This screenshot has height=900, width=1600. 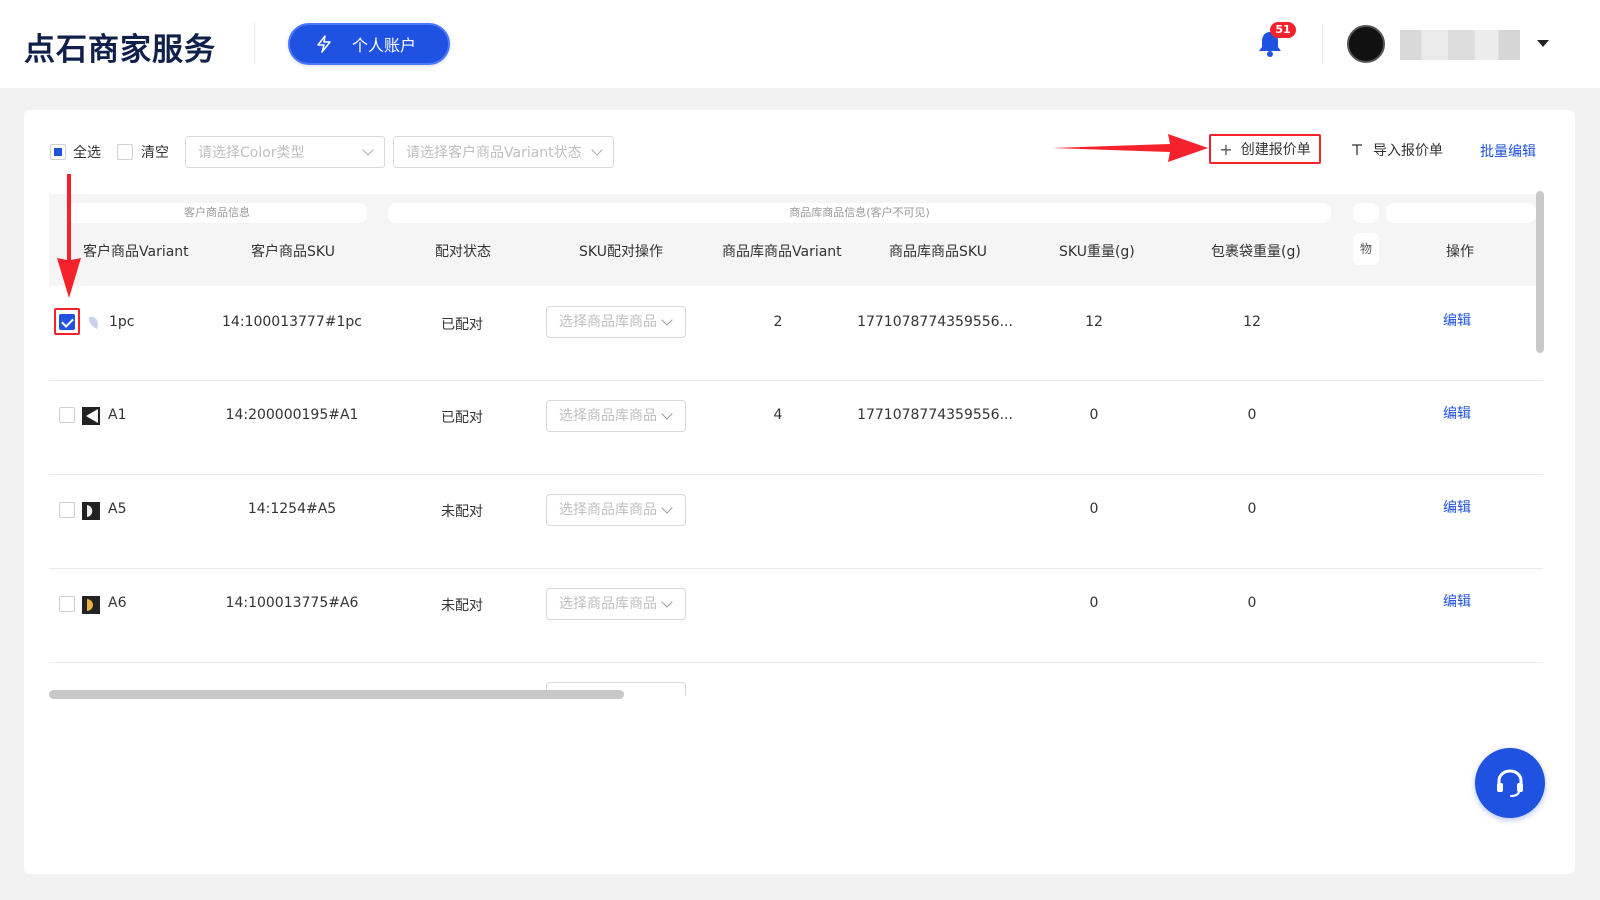 I want to click on col-lib-sku: 商品库商品SKU, so click(x=938, y=252).